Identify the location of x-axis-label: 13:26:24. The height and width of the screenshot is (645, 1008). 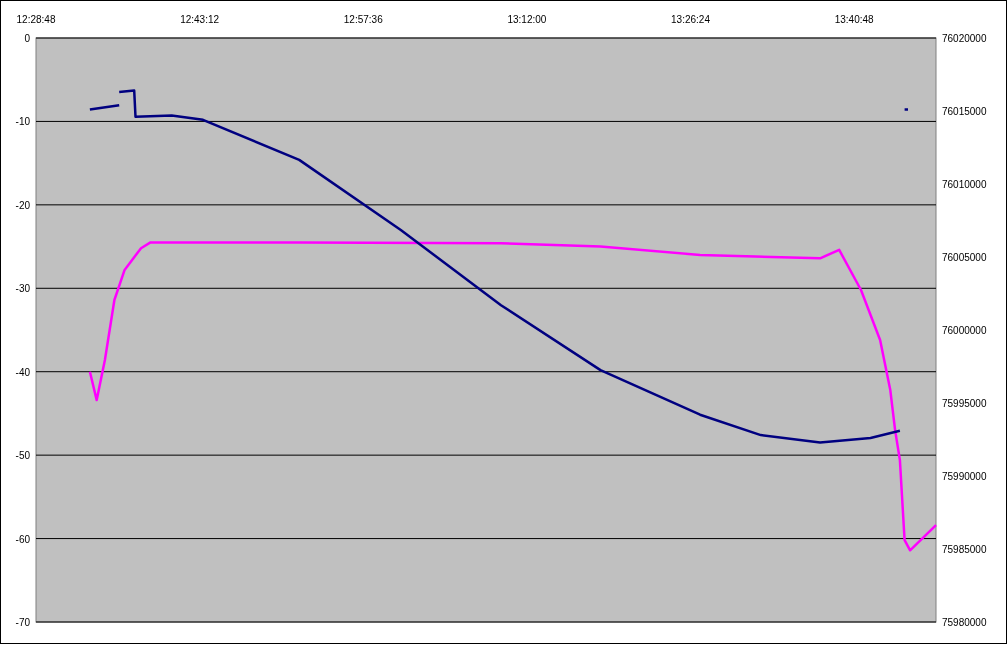
(690, 19).